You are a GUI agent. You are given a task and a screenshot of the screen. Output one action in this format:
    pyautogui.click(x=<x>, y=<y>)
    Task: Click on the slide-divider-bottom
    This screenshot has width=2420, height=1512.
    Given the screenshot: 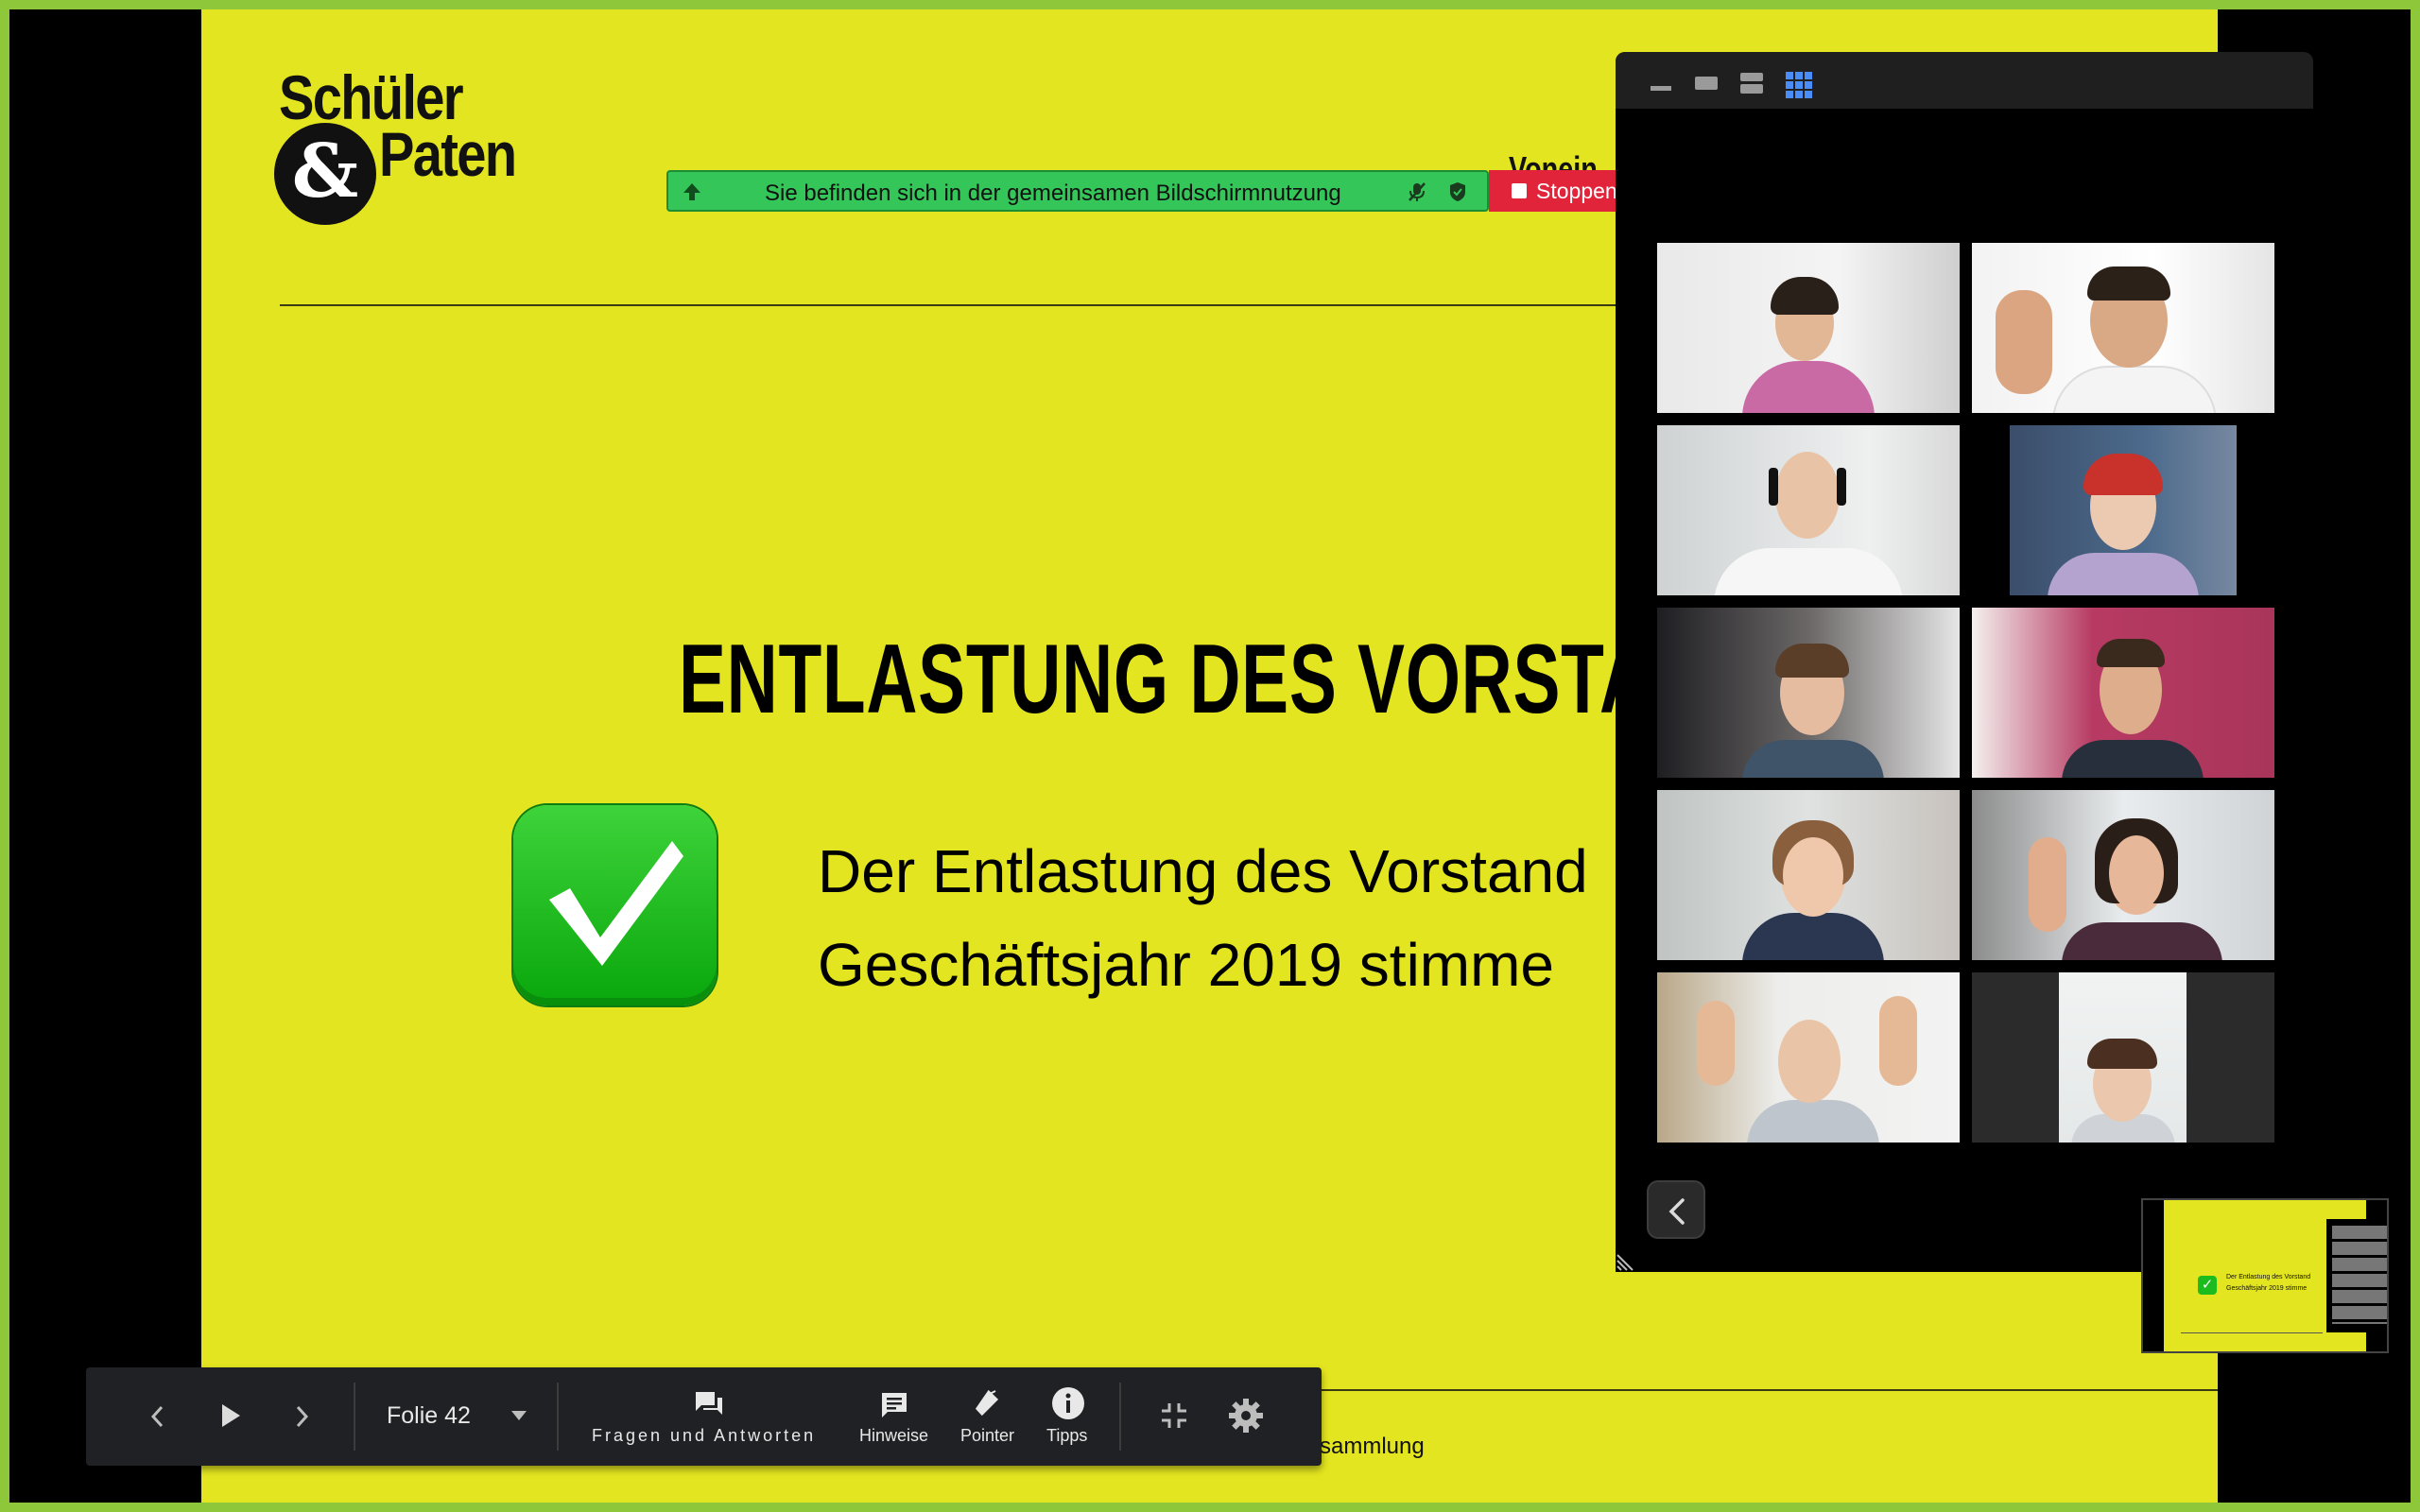 What is the action you would take?
    pyautogui.click(x=1762, y=1390)
    